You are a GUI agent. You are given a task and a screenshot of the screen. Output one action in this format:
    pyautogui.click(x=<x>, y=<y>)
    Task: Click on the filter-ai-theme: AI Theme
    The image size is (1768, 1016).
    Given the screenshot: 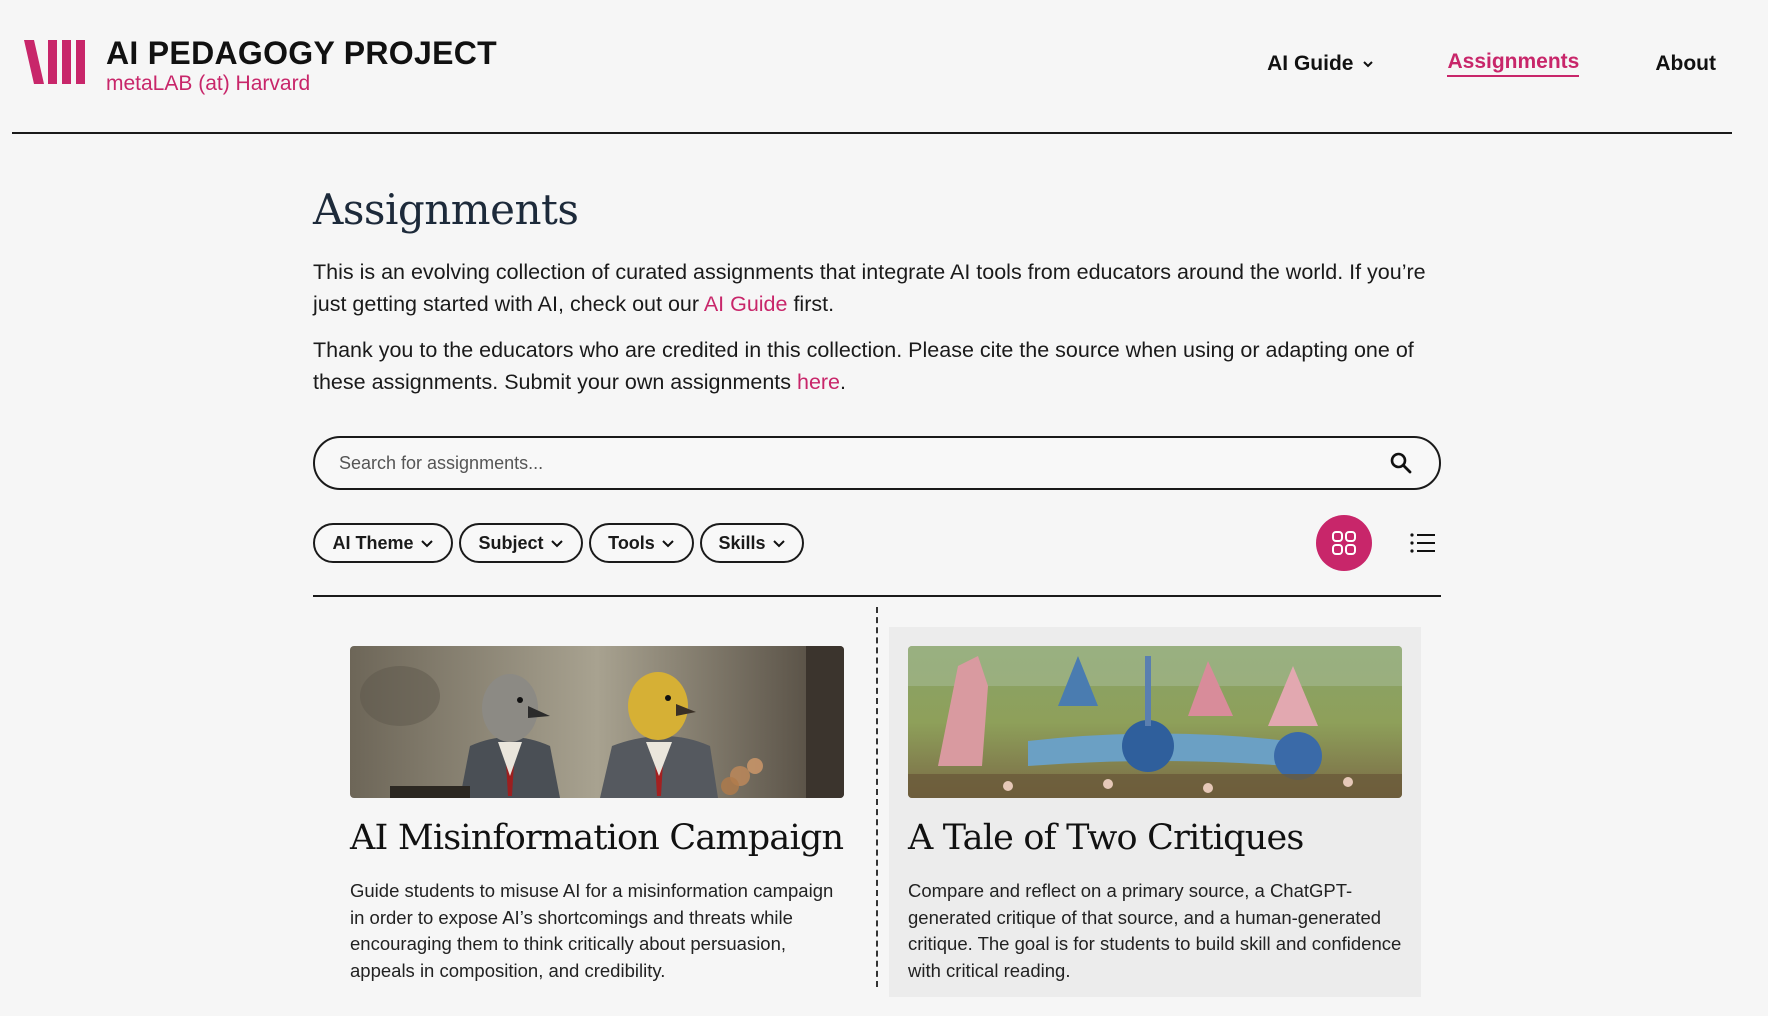 What is the action you would take?
    pyautogui.click(x=383, y=543)
    